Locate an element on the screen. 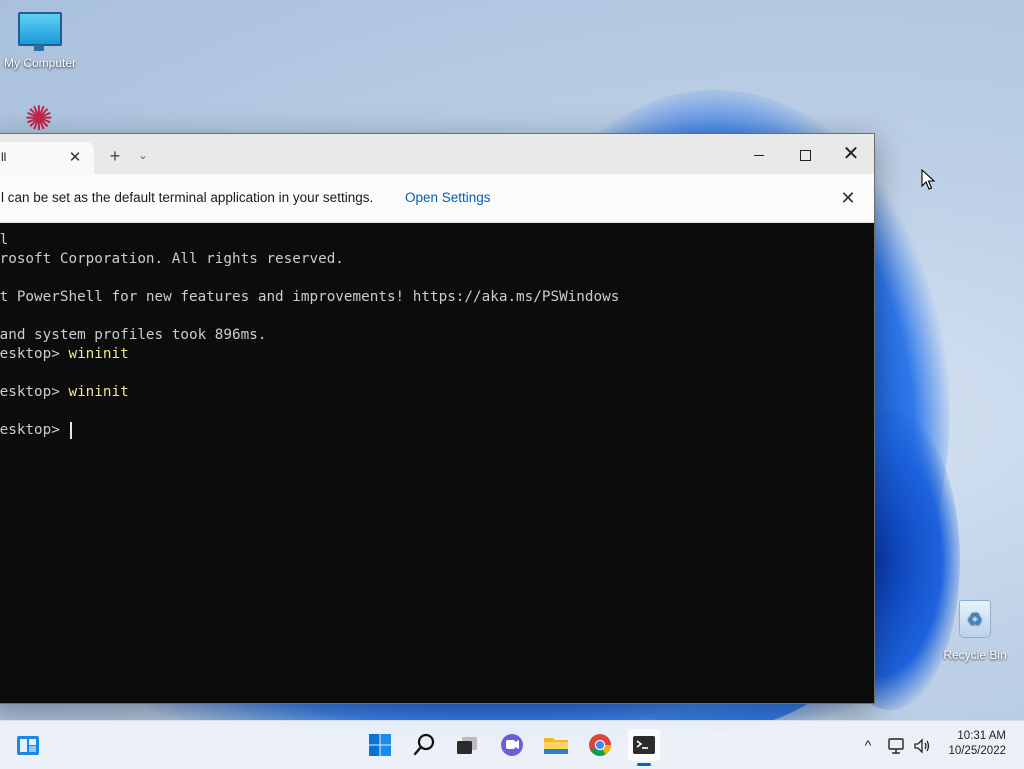 Image resolution: width=1024 pixels, height=769 pixels. app-shortcut-icon: ✺ is located at coordinates (39, 119).